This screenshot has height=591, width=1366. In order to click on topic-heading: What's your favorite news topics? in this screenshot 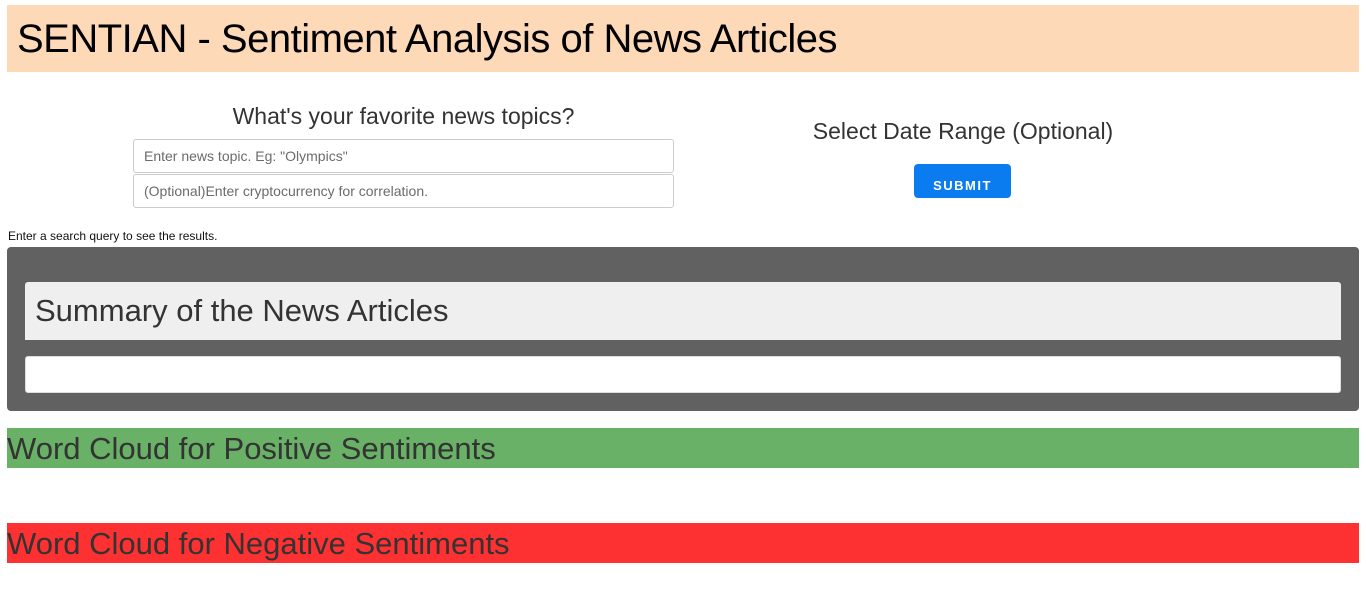, I will do `click(403, 116)`.